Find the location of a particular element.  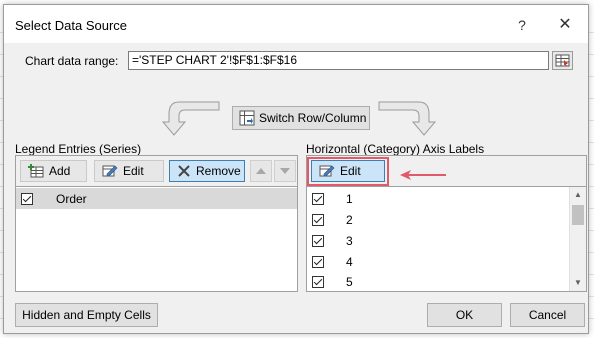

axis-item-label: 3 is located at coordinates (349, 240).